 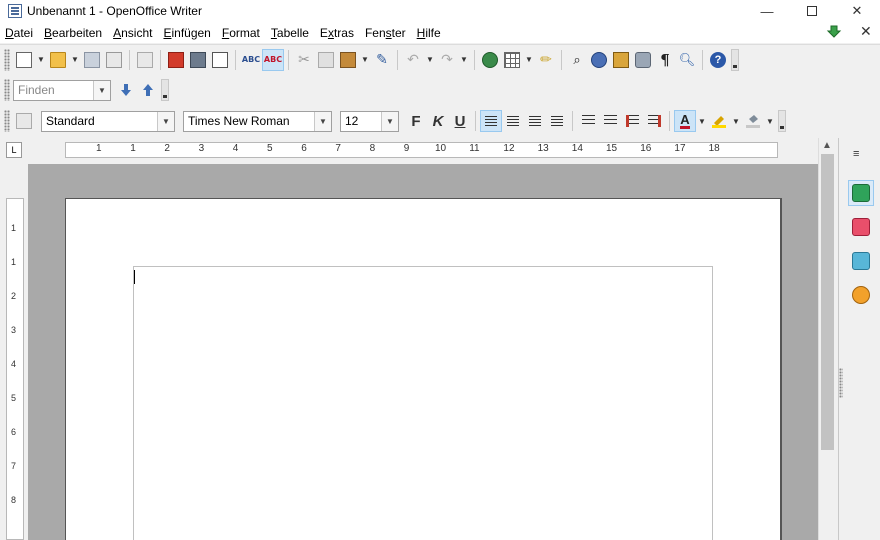 I want to click on menu-einfuegen: Einfügen, so click(x=186, y=33).